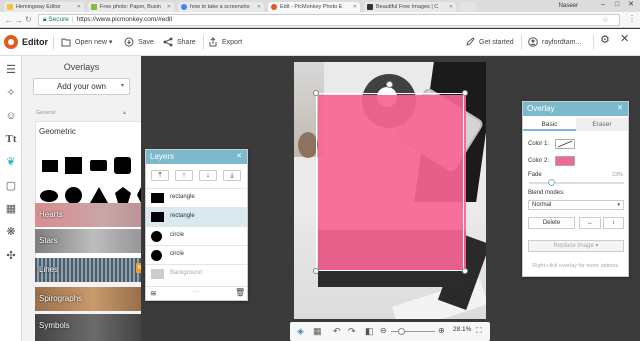 The image size is (640, 341). What do you see at coordinates (11, 139) in the screenshot?
I see `text-icon: Tt` at bounding box center [11, 139].